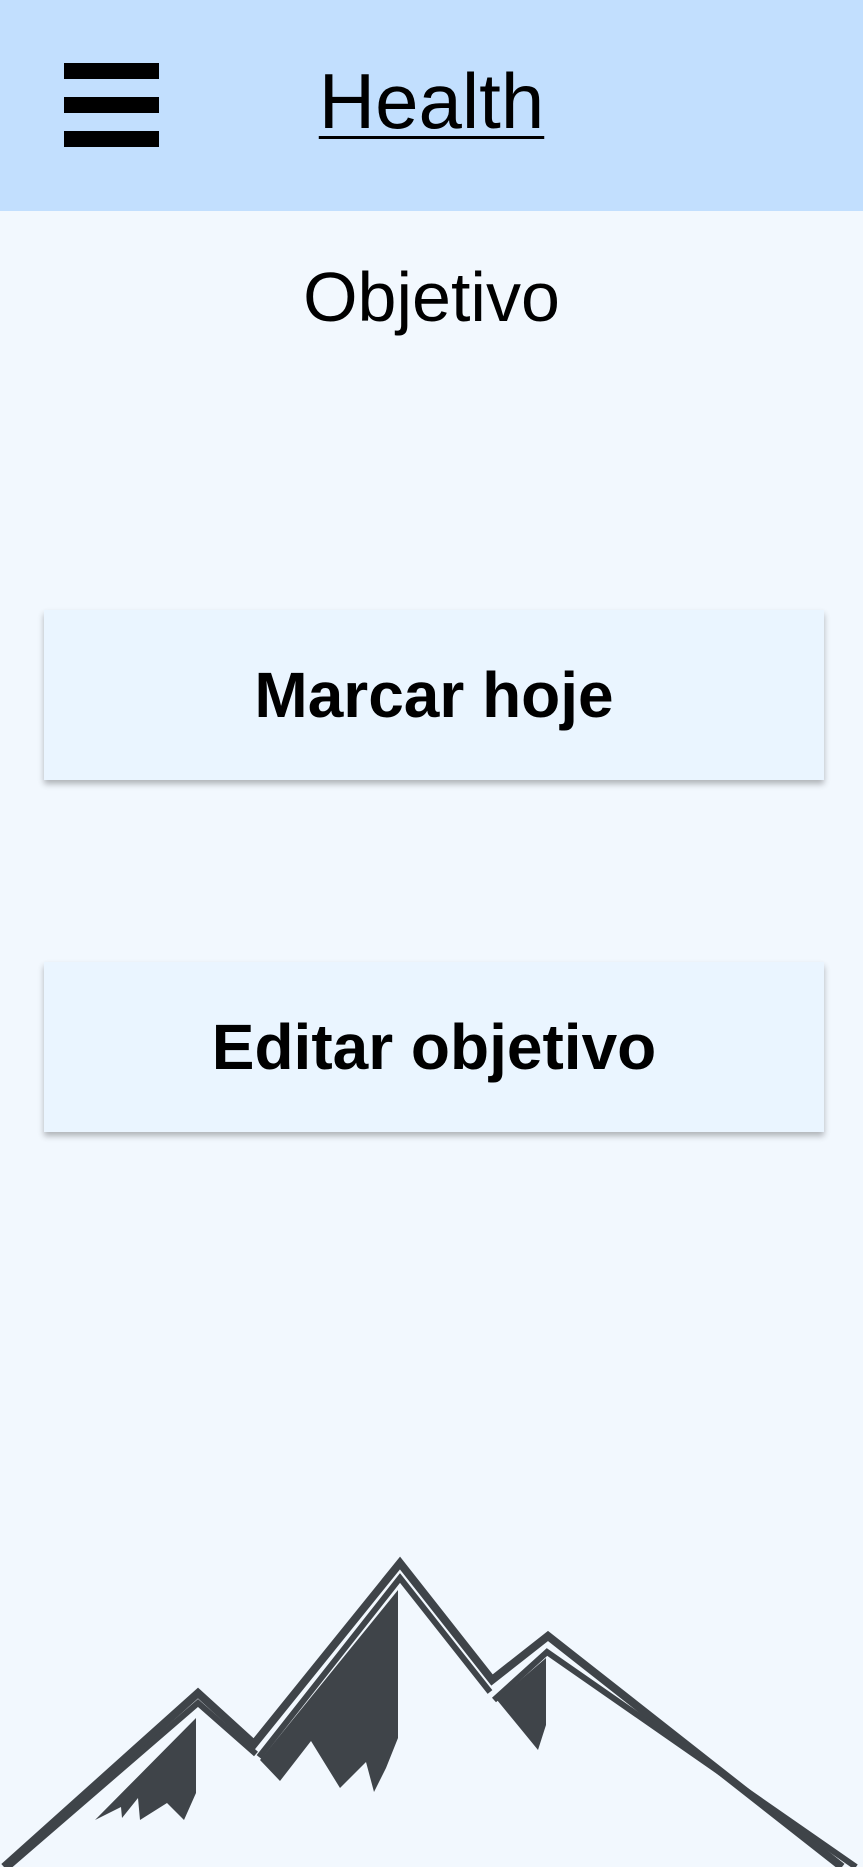 The width and height of the screenshot is (863, 1867). I want to click on page-title: Objetivo, so click(431, 297).